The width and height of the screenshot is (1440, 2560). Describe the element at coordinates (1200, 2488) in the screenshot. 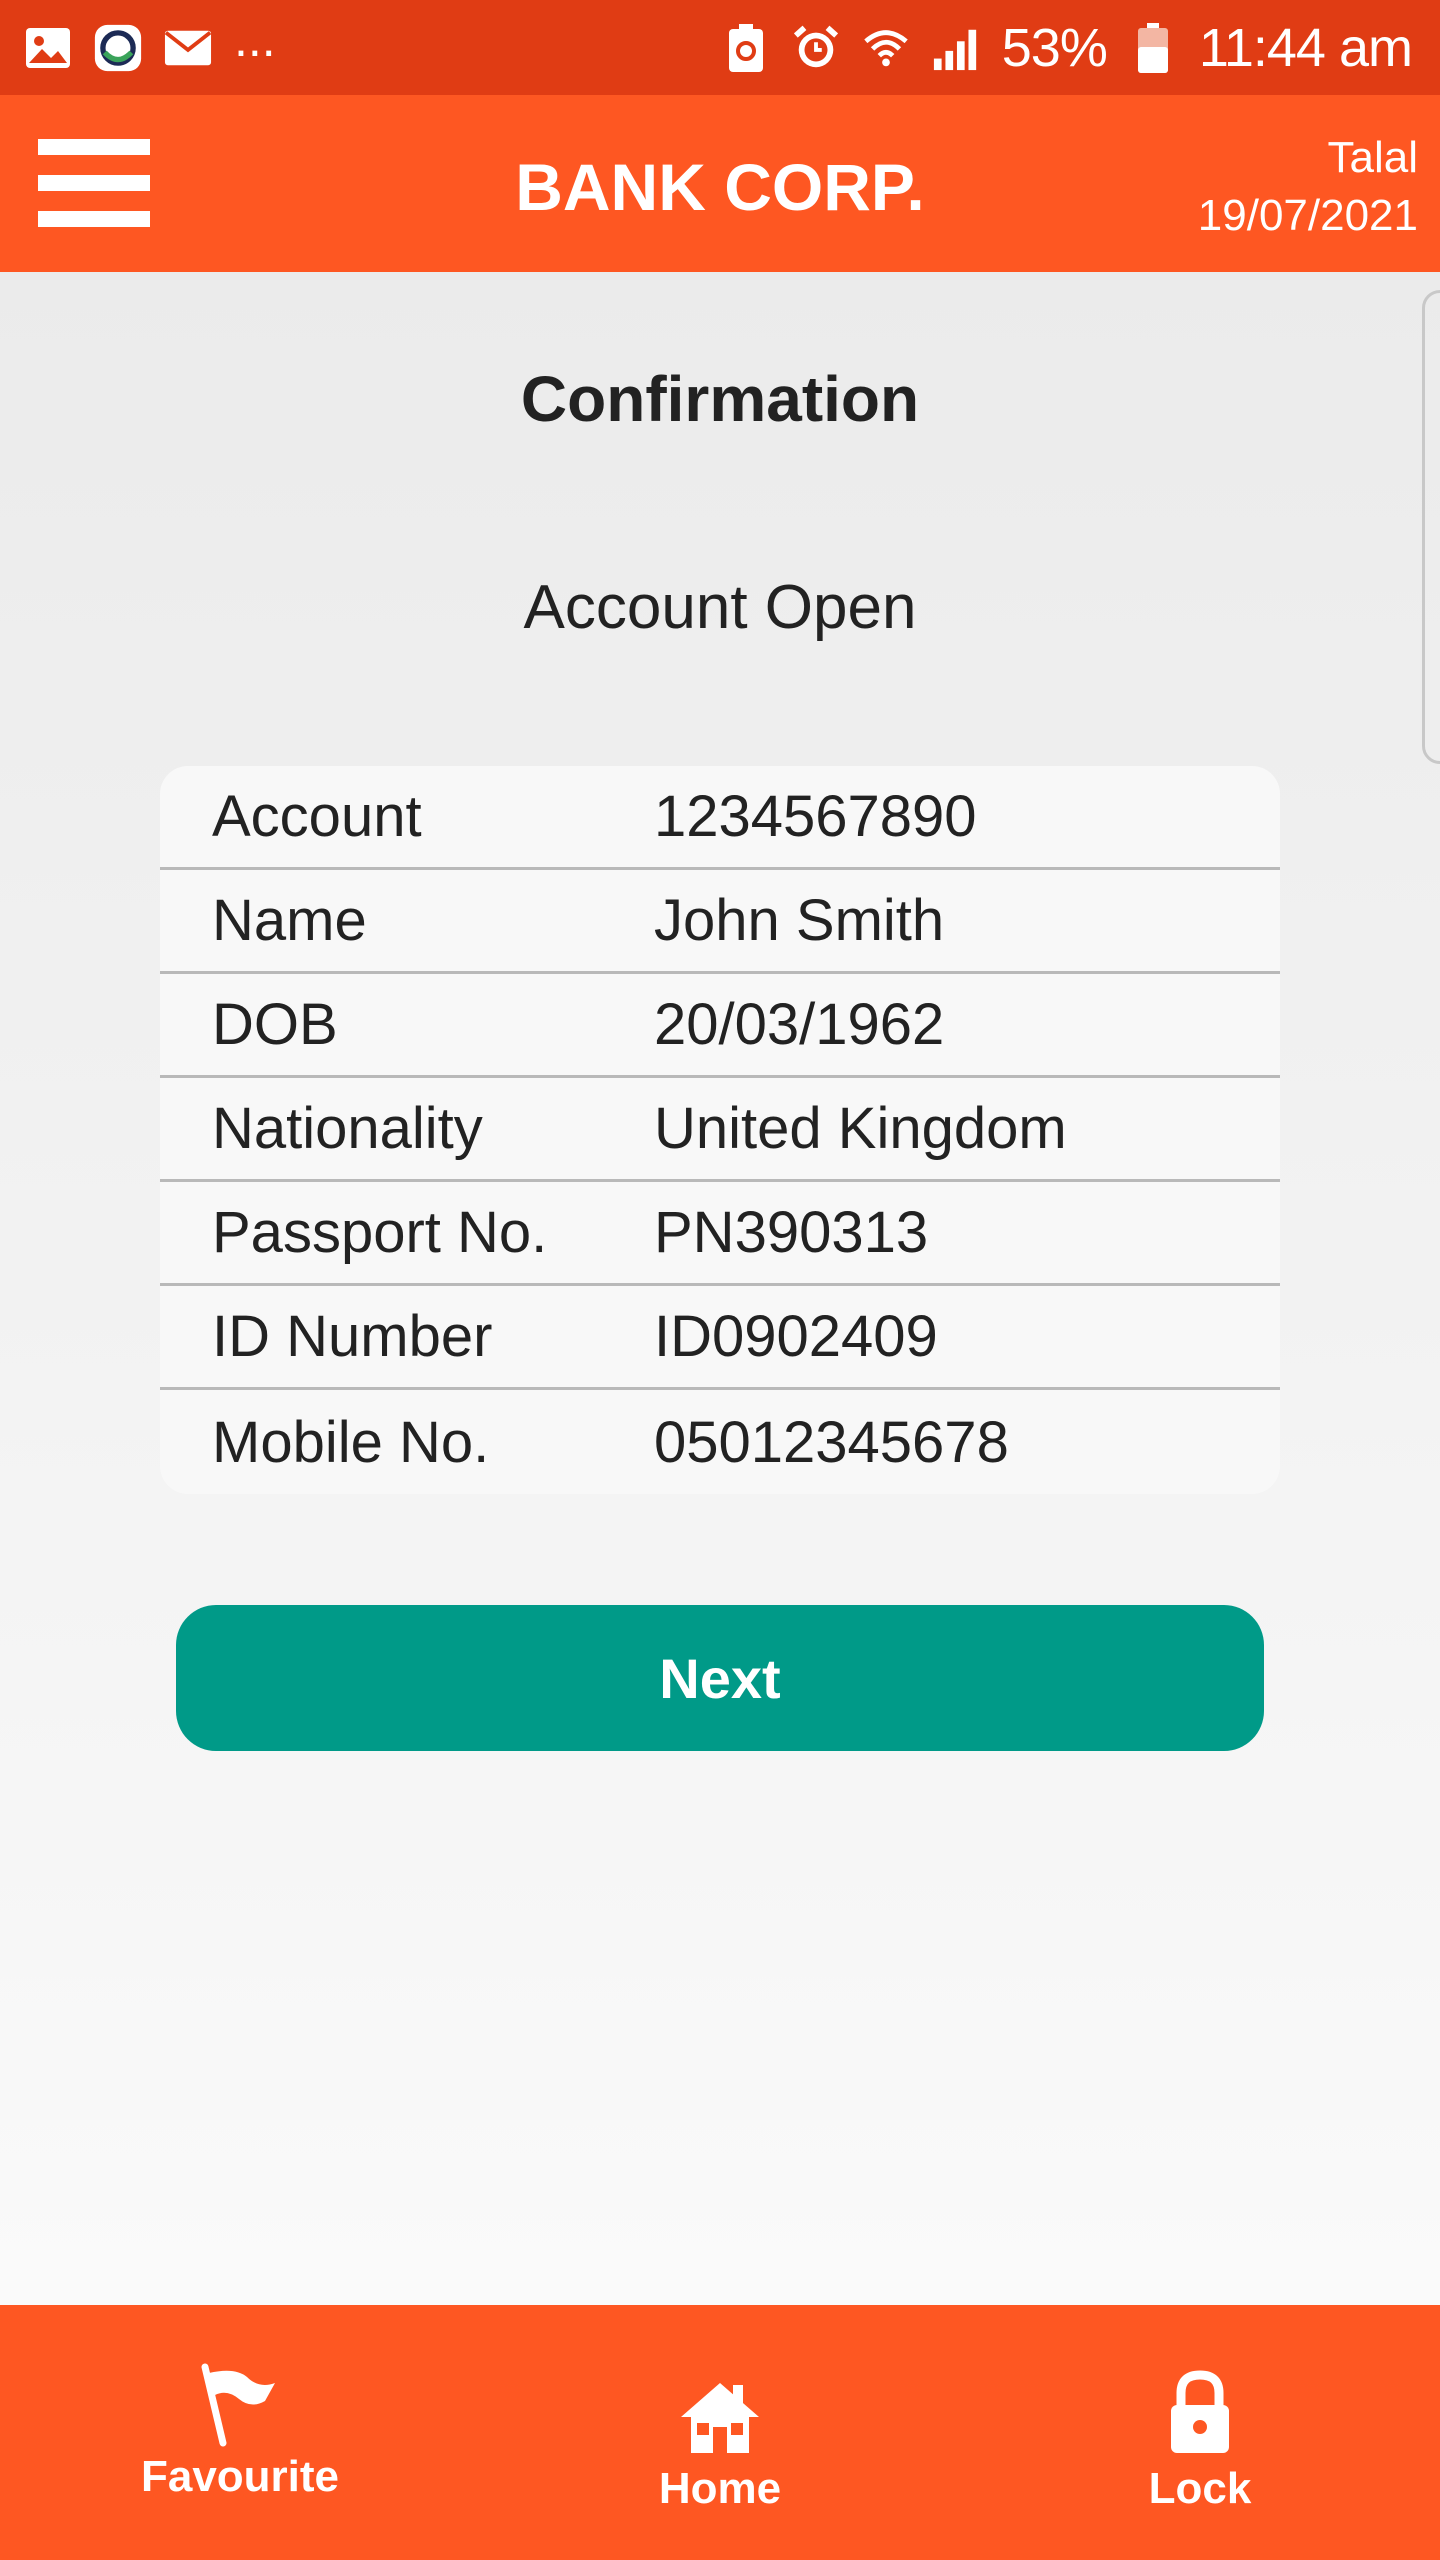

I see `nav-label: Lock` at that location.